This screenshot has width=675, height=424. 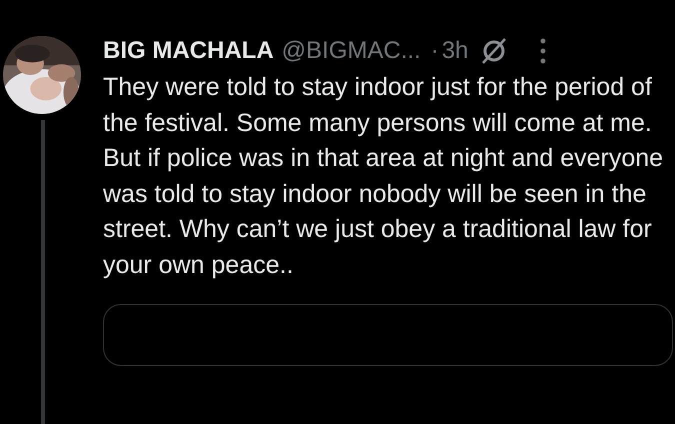 I want to click on slashed-circle-icon, so click(x=494, y=51).